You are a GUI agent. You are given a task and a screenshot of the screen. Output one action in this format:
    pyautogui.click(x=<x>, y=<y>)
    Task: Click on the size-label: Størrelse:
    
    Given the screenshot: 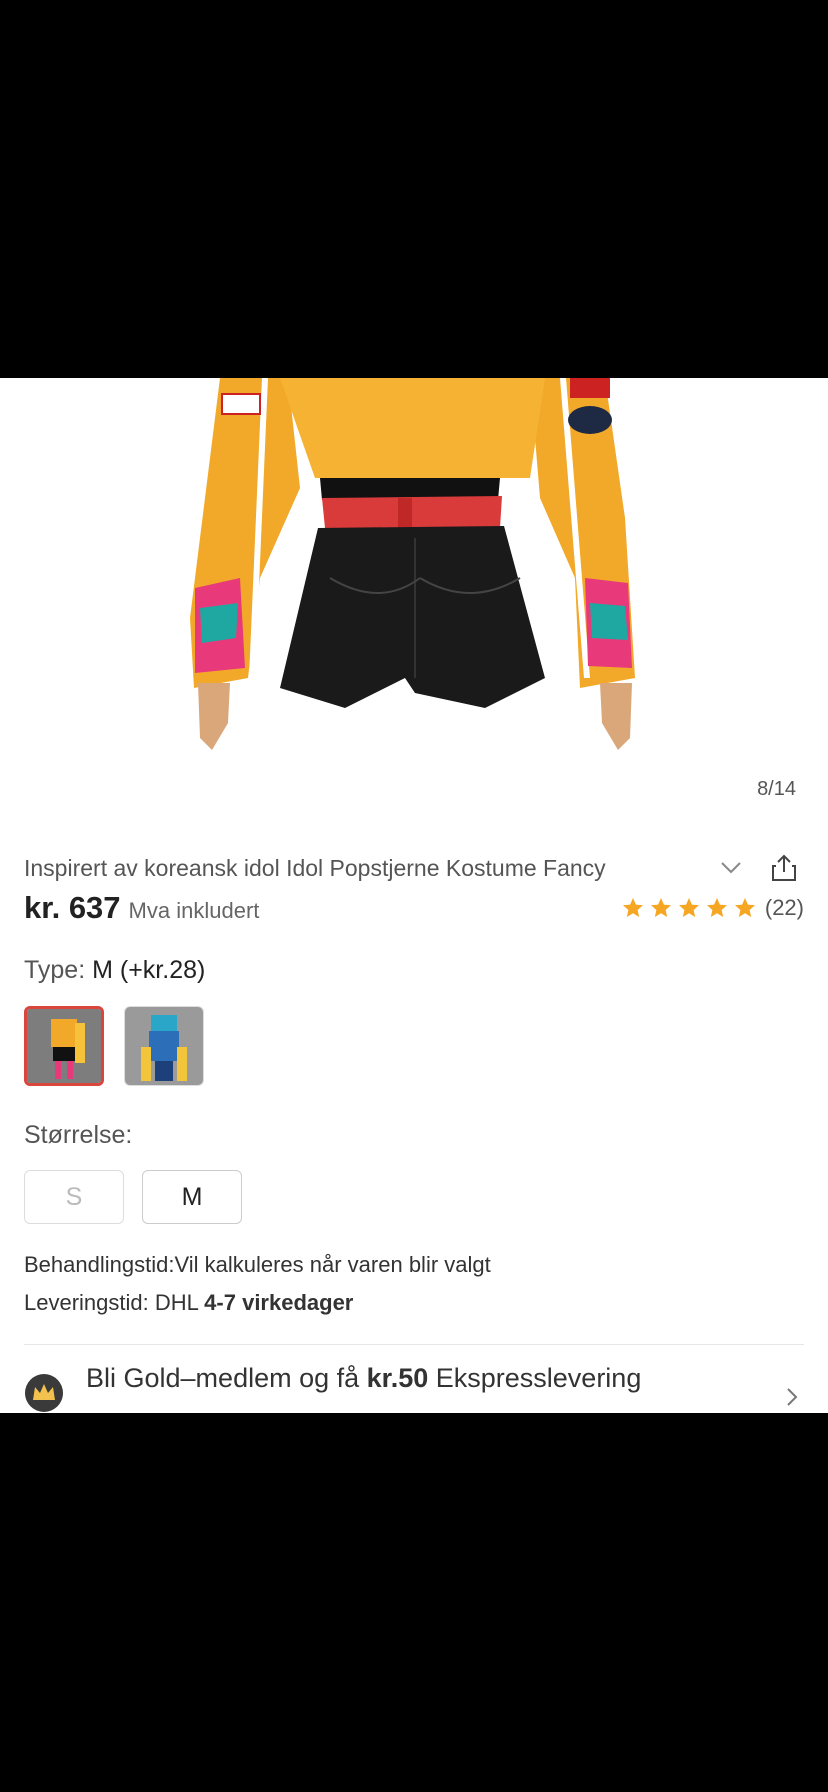 What is the action you would take?
    pyautogui.click(x=78, y=1135)
    